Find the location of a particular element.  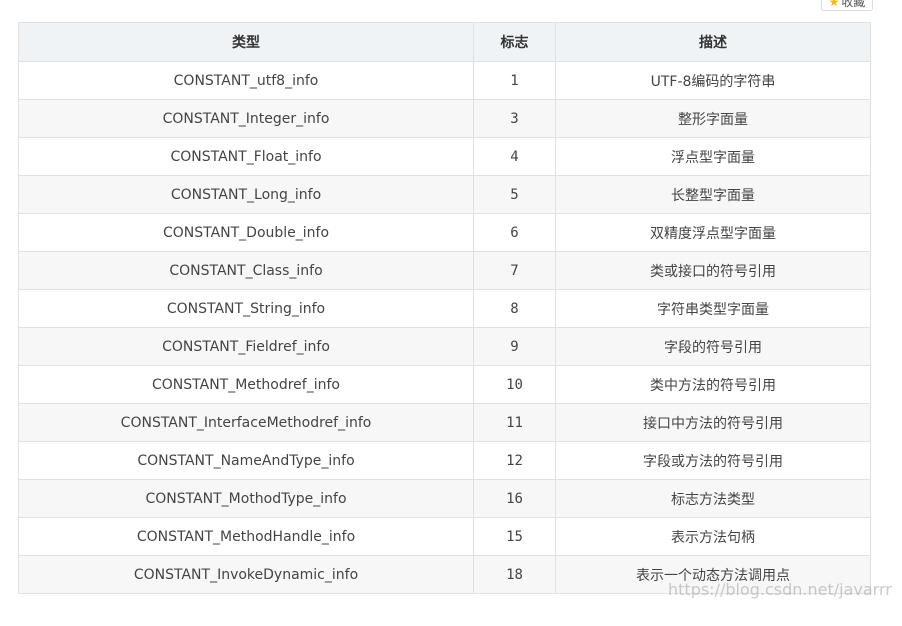

cell-type: CONSTANT_Float_info is located at coordinates (246, 156).